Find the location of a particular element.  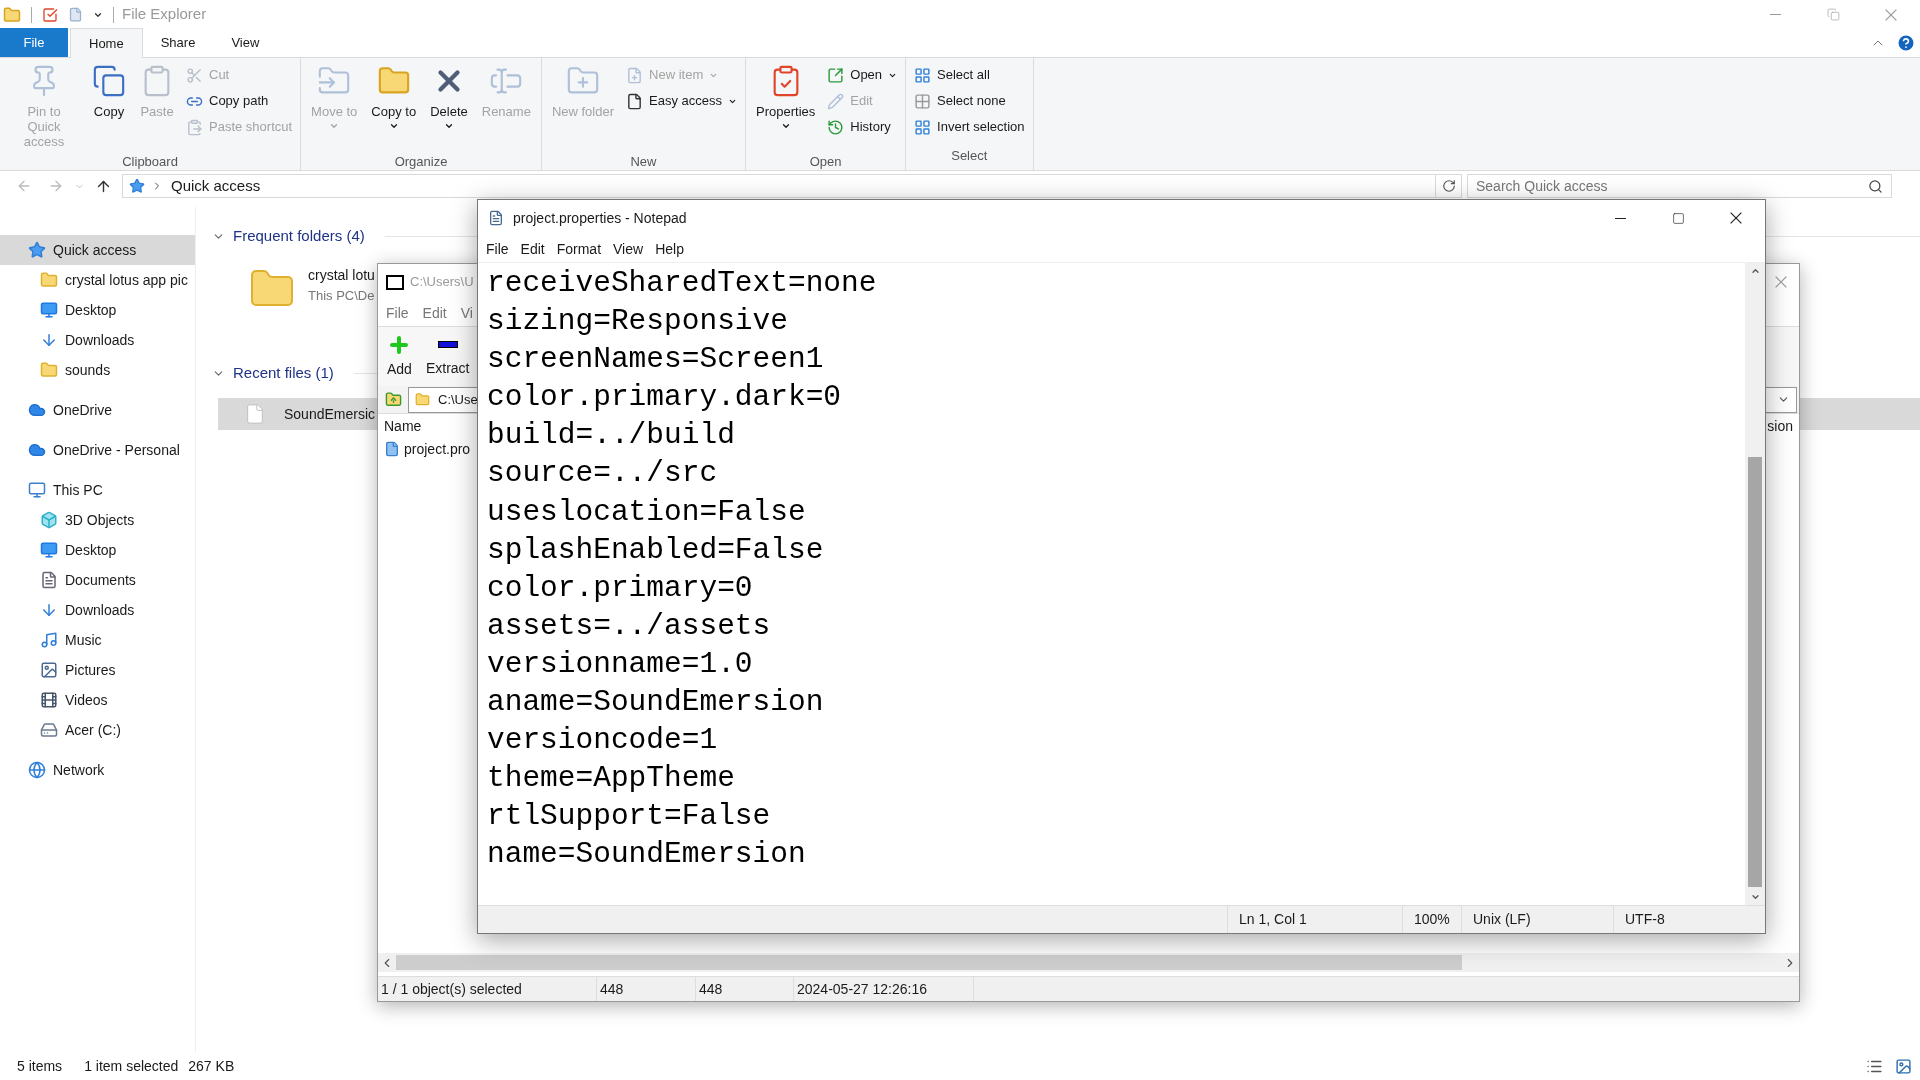

status-cell: 1 / 1 object(s) selected is located at coordinates (487, 989).